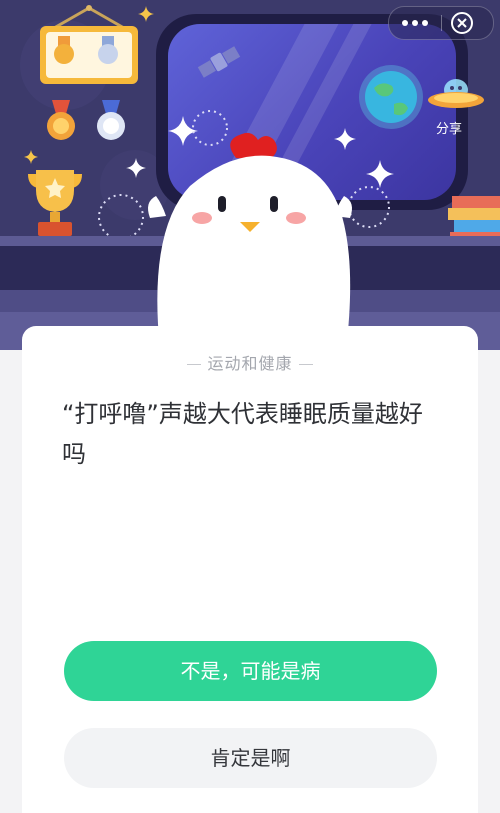 This screenshot has width=500, height=813. I want to click on trophy-icon, so click(55, 203).